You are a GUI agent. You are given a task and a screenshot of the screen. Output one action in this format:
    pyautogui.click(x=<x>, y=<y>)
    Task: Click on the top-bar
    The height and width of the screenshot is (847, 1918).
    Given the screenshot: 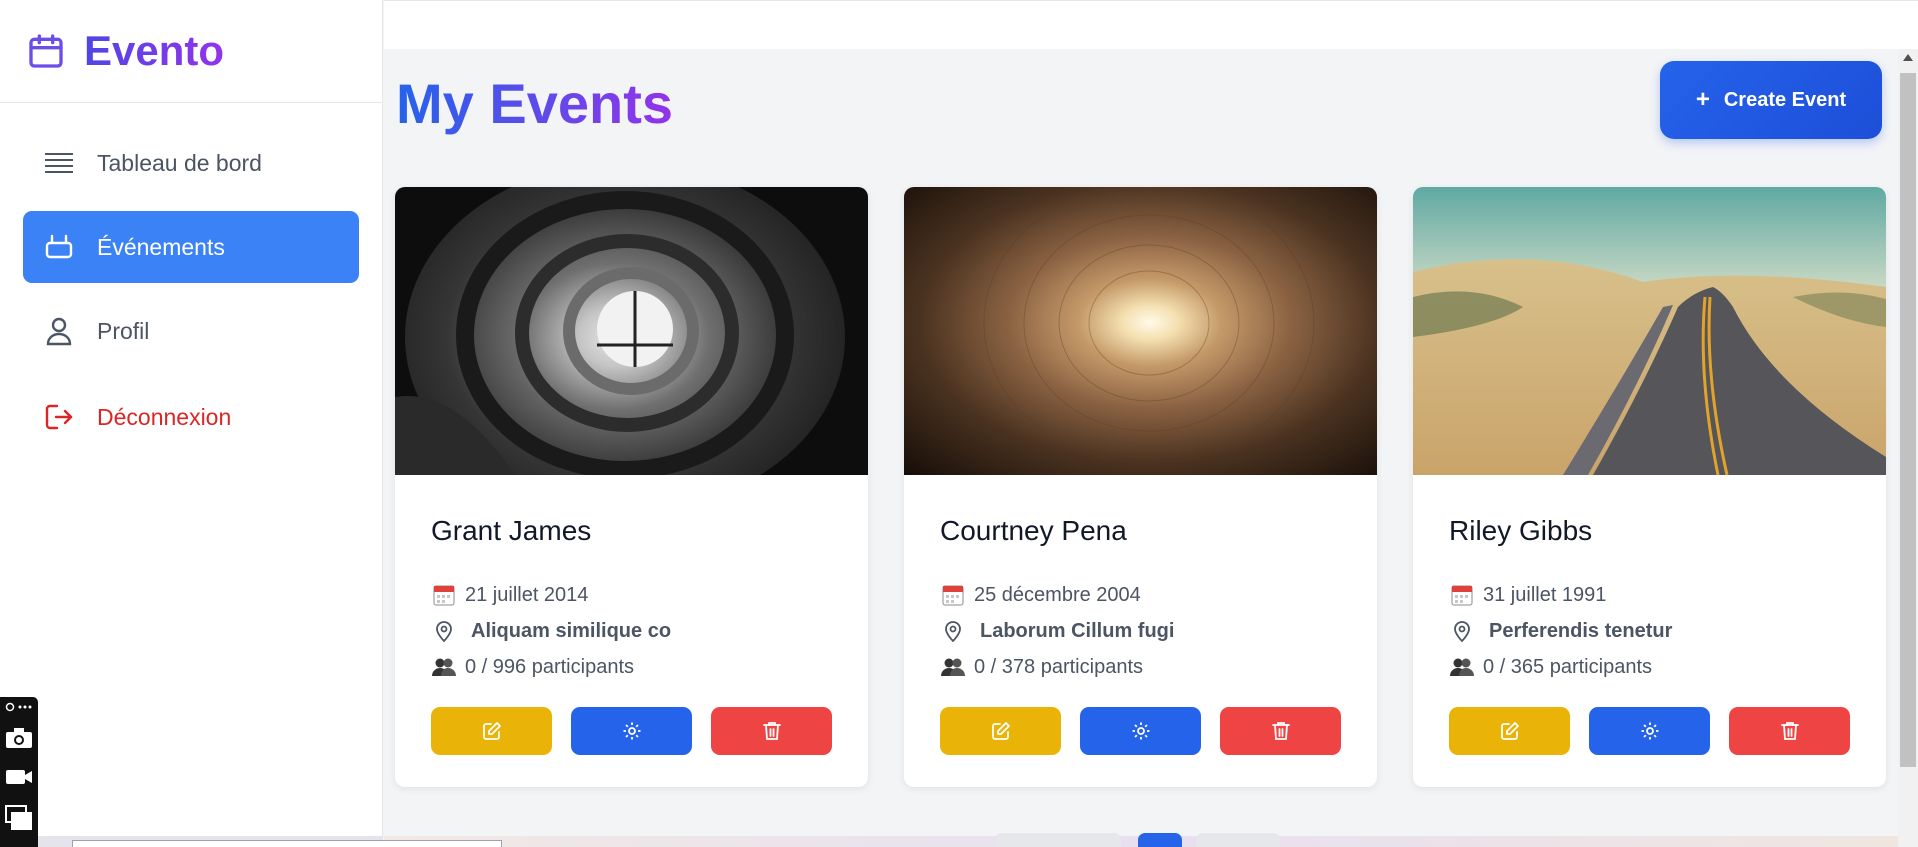 What is the action you would take?
    pyautogui.click(x=1151, y=24)
    